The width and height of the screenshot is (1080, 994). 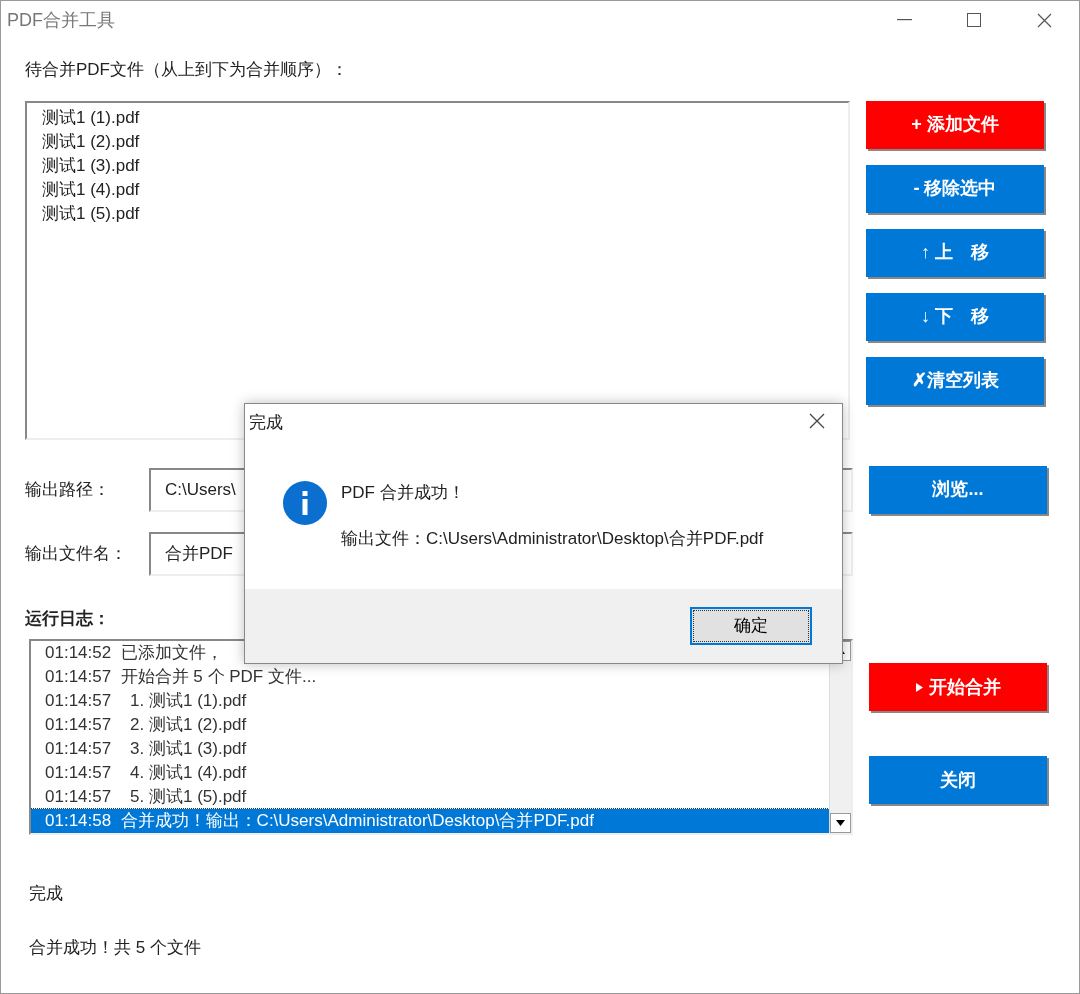 What do you see at coordinates (76, 553) in the screenshot?
I see `field-label: 输出文件名：` at bounding box center [76, 553].